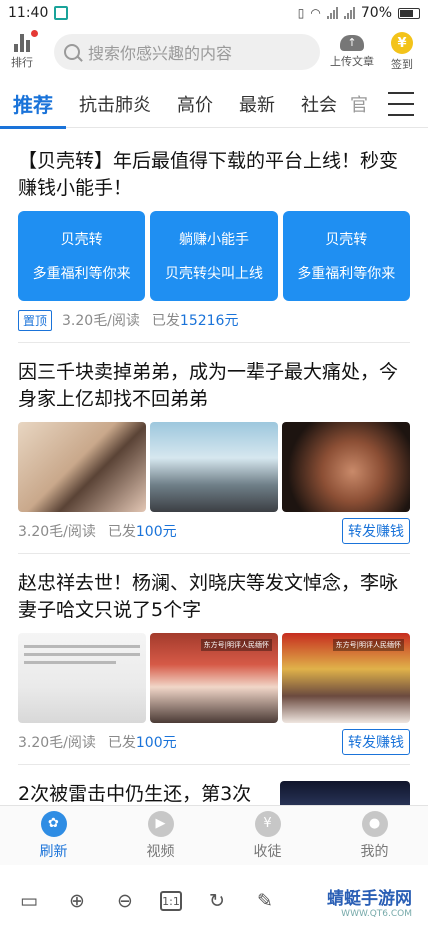  Describe the element at coordinates (315, 13) in the screenshot. I see `wifi-icon: ◠` at that location.